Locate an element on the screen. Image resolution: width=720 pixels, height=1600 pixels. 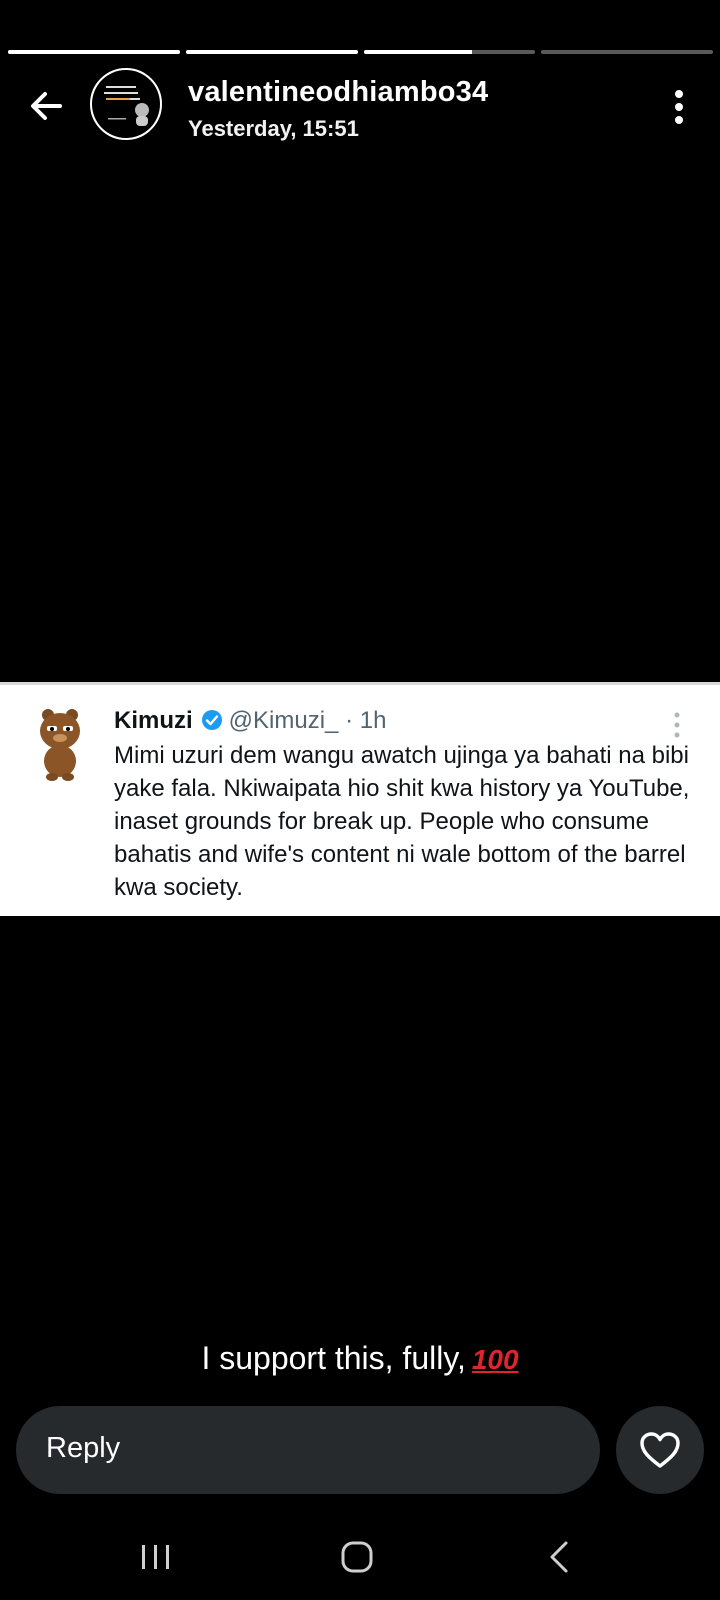
avatar is located at coordinates (126, 104).